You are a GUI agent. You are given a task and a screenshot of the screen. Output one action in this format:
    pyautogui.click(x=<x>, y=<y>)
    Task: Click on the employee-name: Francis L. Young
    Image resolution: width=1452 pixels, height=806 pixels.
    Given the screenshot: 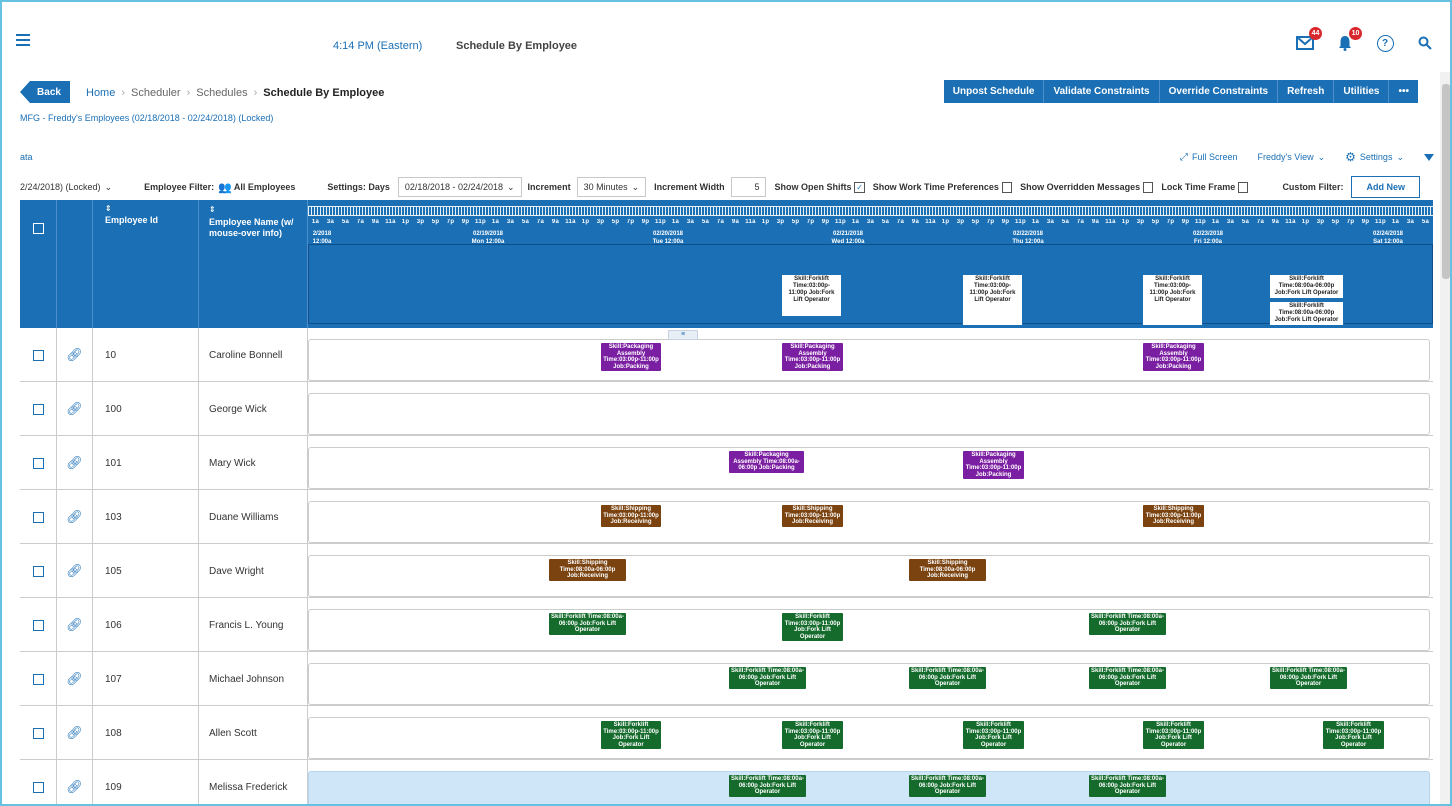 What is the action you would take?
    pyautogui.click(x=253, y=625)
    